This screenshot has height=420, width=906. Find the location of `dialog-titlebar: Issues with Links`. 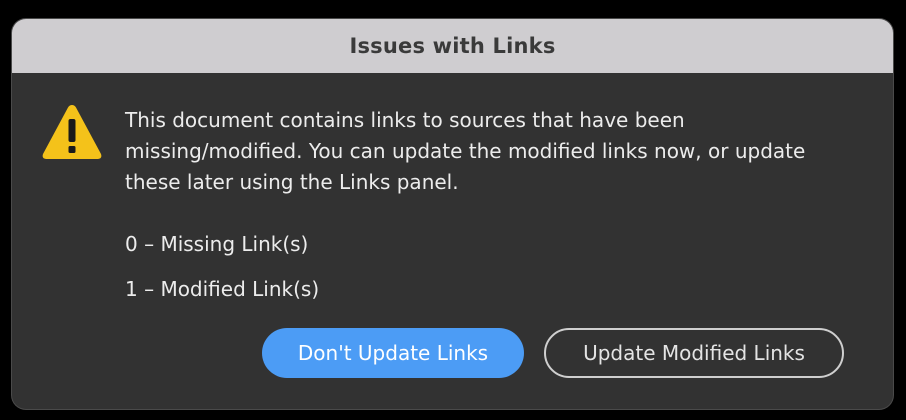

dialog-titlebar: Issues with Links is located at coordinates (452, 46).